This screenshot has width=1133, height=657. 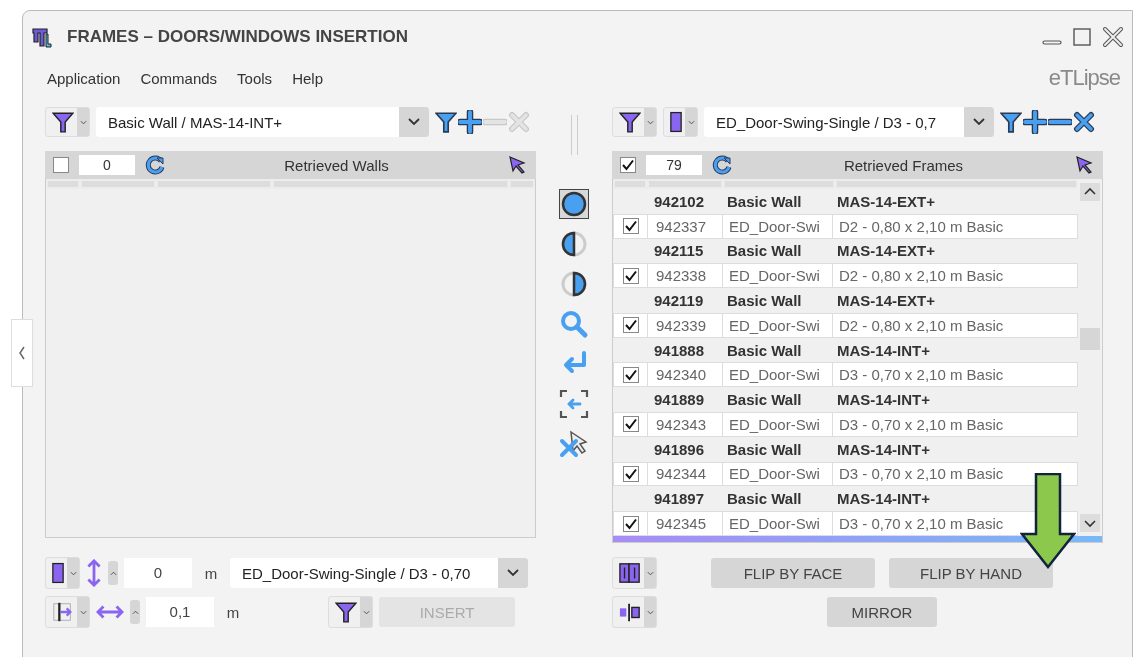 I want to click on family-type-dropdown: ED_Door-Swing-Single / D3 - 0,70, so click(x=379, y=573).